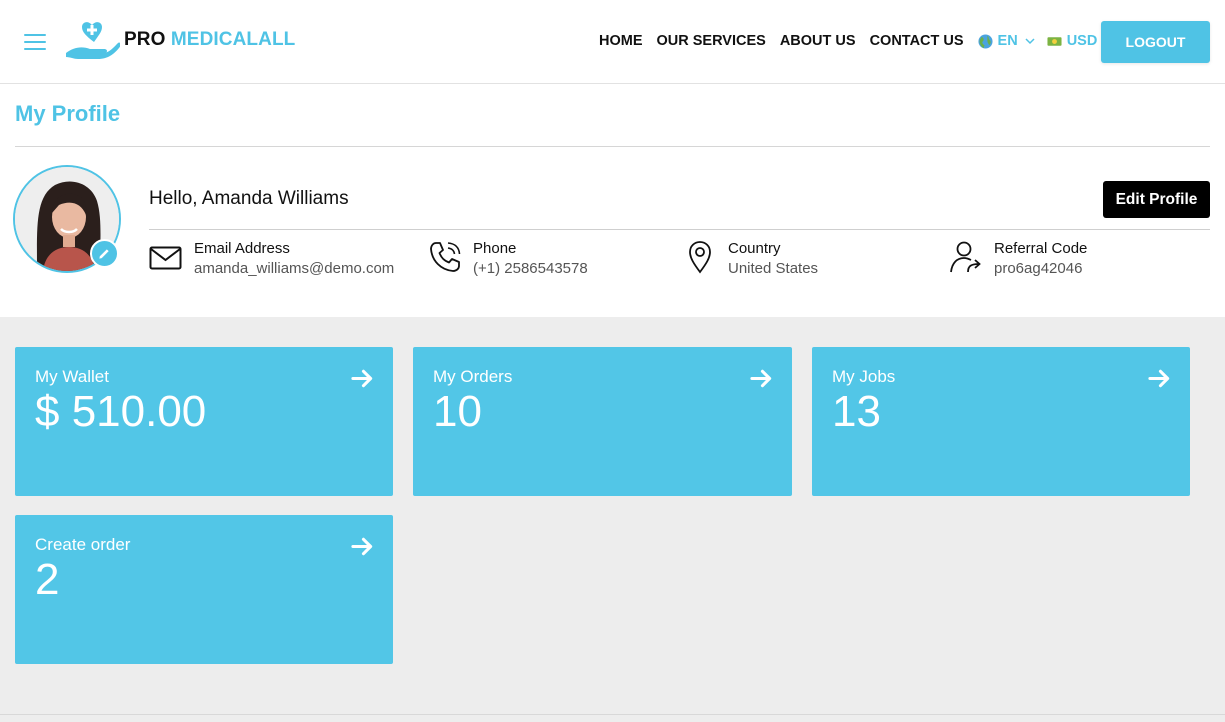 The height and width of the screenshot is (722, 1225). Describe the element at coordinates (700, 257) in the screenshot. I see `map-pin-icon` at that location.